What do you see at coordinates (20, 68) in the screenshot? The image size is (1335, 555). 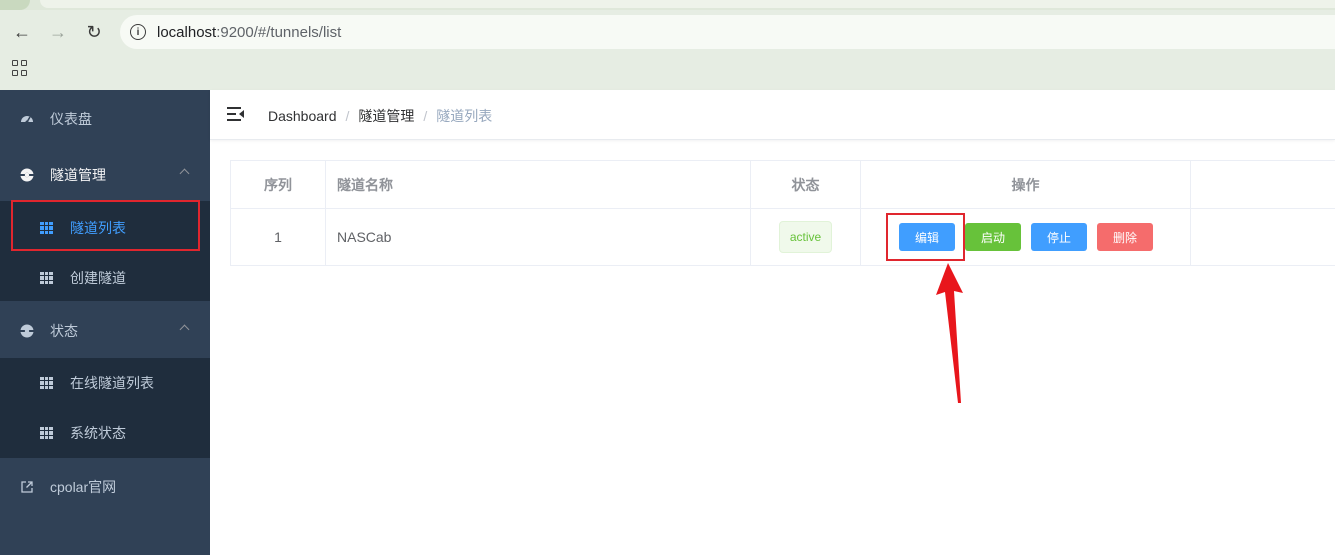 I see `apps-grid-icon` at bounding box center [20, 68].